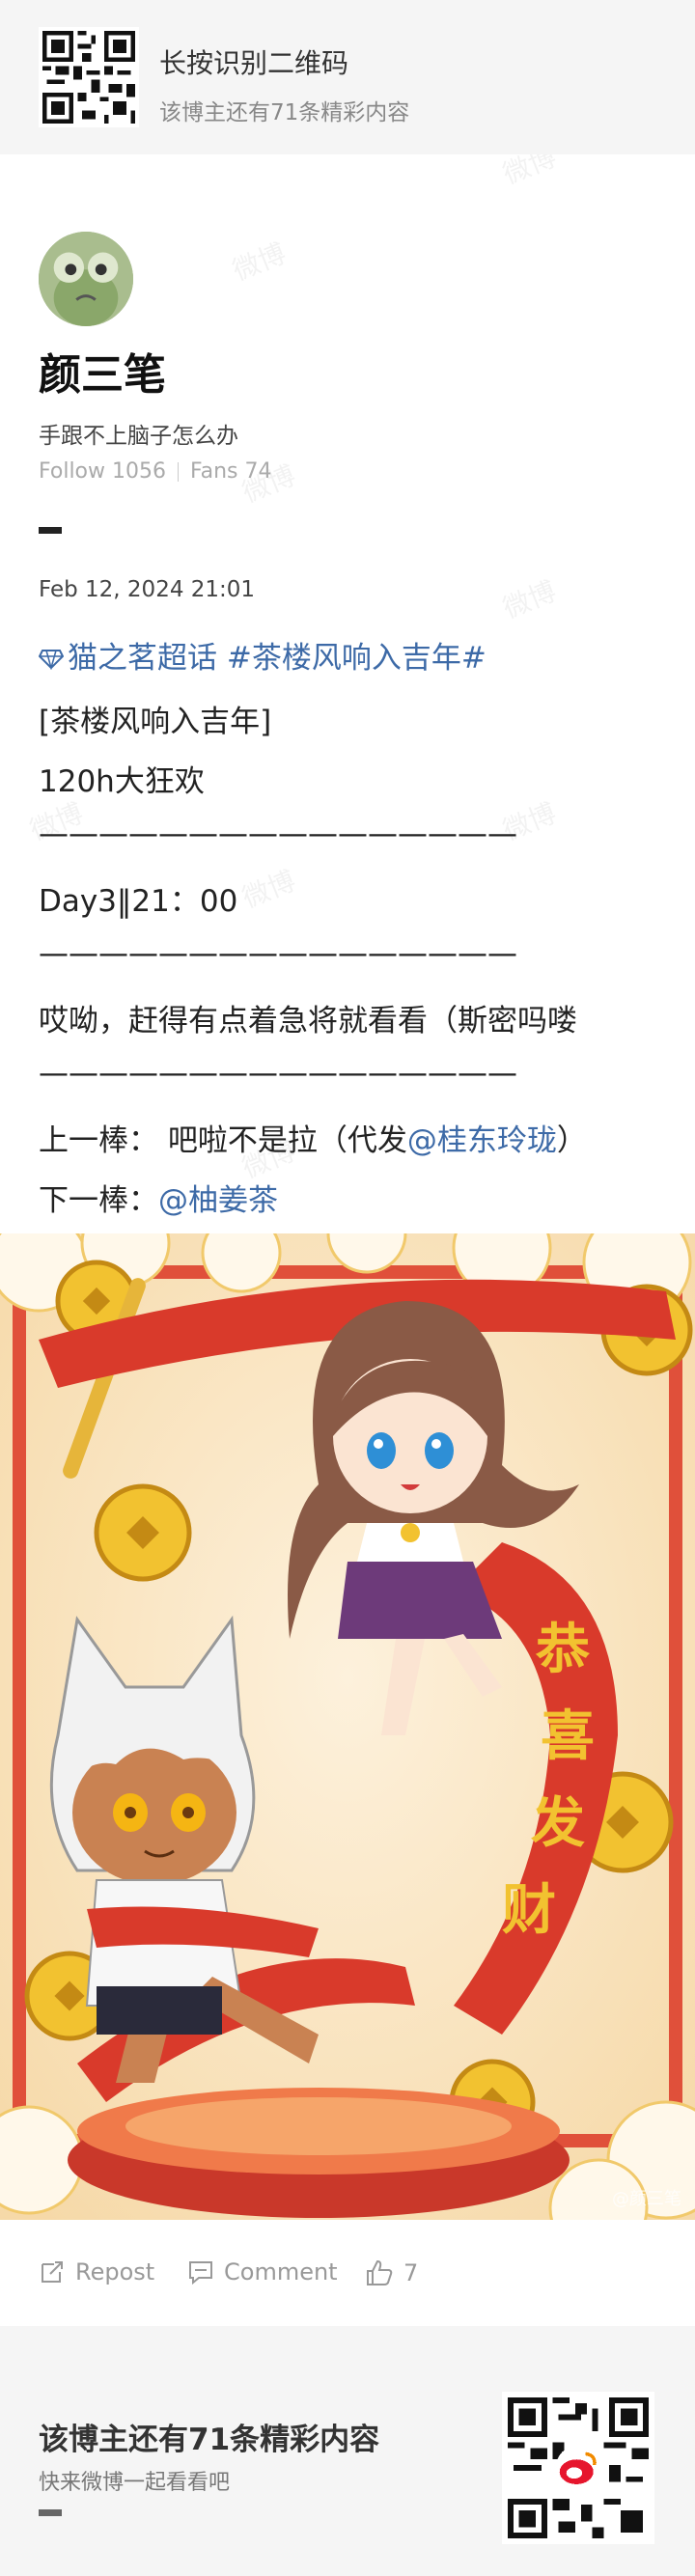 Image resolution: width=695 pixels, height=2576 pixels. What do you see at coordinates (178, 471) in the screenshot?
I see `stats-divider` at bounding box center [178, 471].